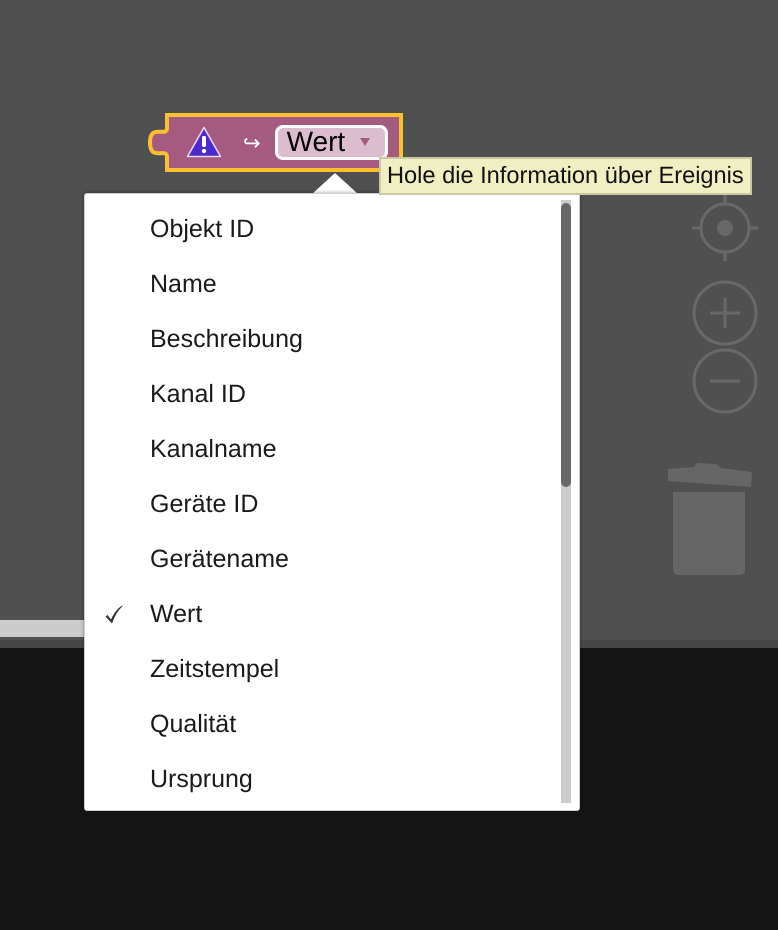 The height and width of the screenshot is (930, 778). Describe the element at coordinates (365, 142) in the screenshot. I see `caret-icon` at that location.